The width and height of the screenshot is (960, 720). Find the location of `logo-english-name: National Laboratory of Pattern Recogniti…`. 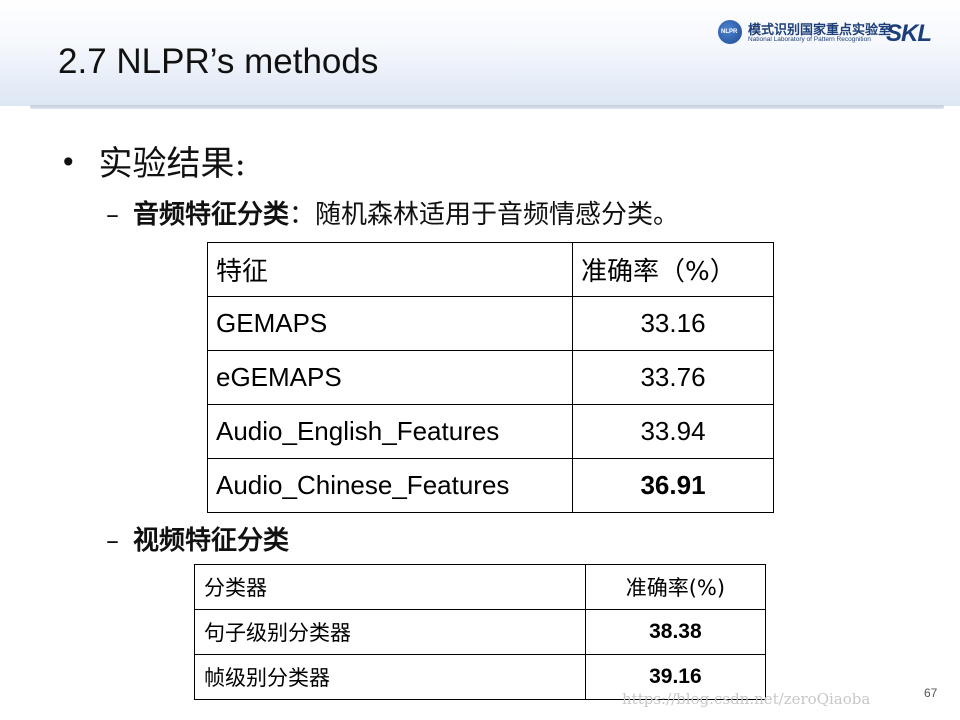

logo-english-name: National Laboratory of Pattern Recogniti… is located at coordinates (809, 39).